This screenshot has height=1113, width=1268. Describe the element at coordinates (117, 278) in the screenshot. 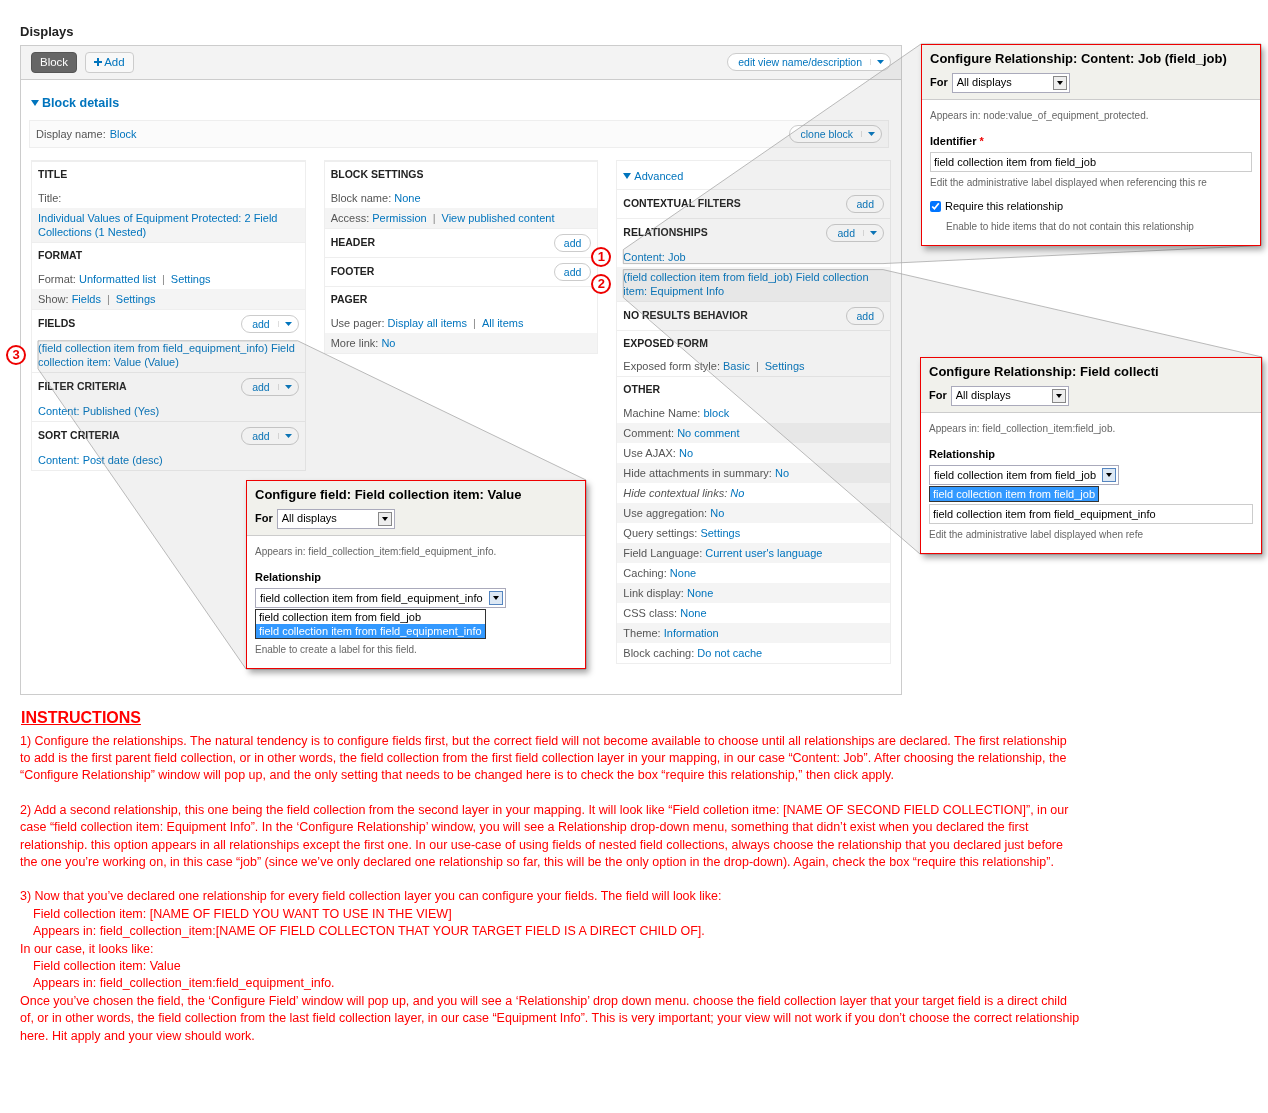

I see `value-link: Unformatted list` at that location.